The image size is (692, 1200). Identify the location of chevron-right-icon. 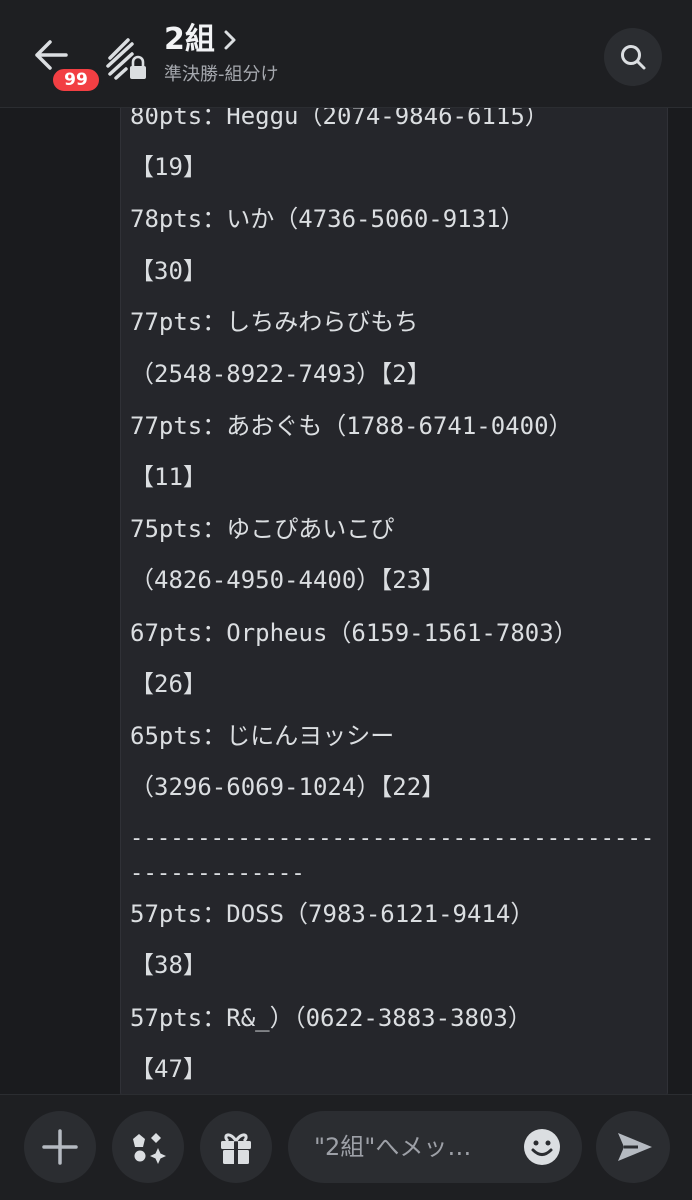
(230, 40).